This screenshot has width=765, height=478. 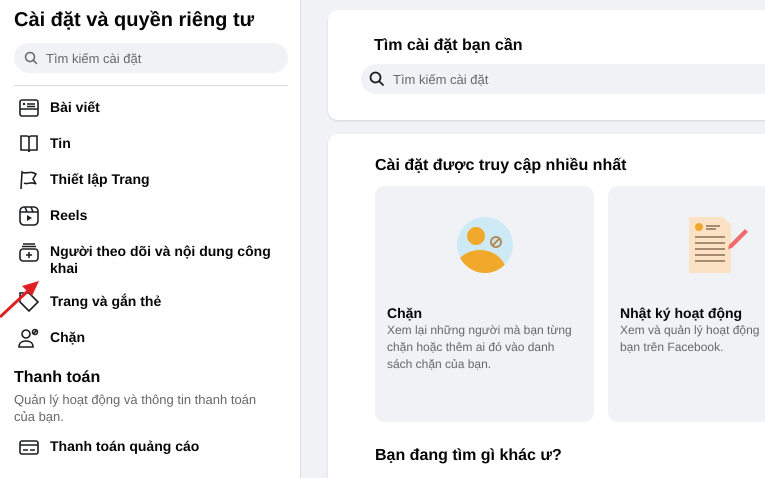 What do you see at coordinates (480, 347) in the screenshot?
I see `tile-description: Xem lại những người mà bạn từng chặn hoặc thêm ai đó vào danh sách chặn của bạn.` at bounding box center [480, 347].